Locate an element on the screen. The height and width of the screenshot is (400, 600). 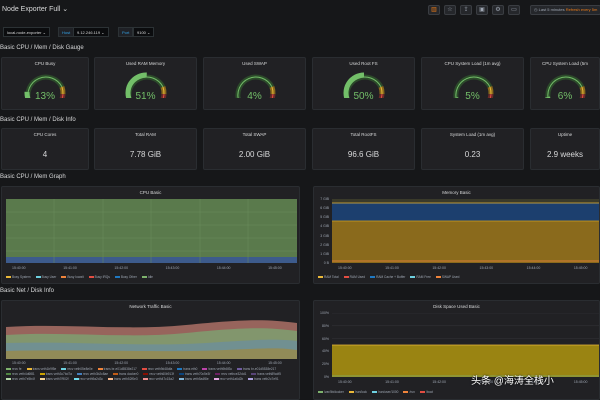
legend-item: trans veth2c7e91 is located at coordinates (263, 379).